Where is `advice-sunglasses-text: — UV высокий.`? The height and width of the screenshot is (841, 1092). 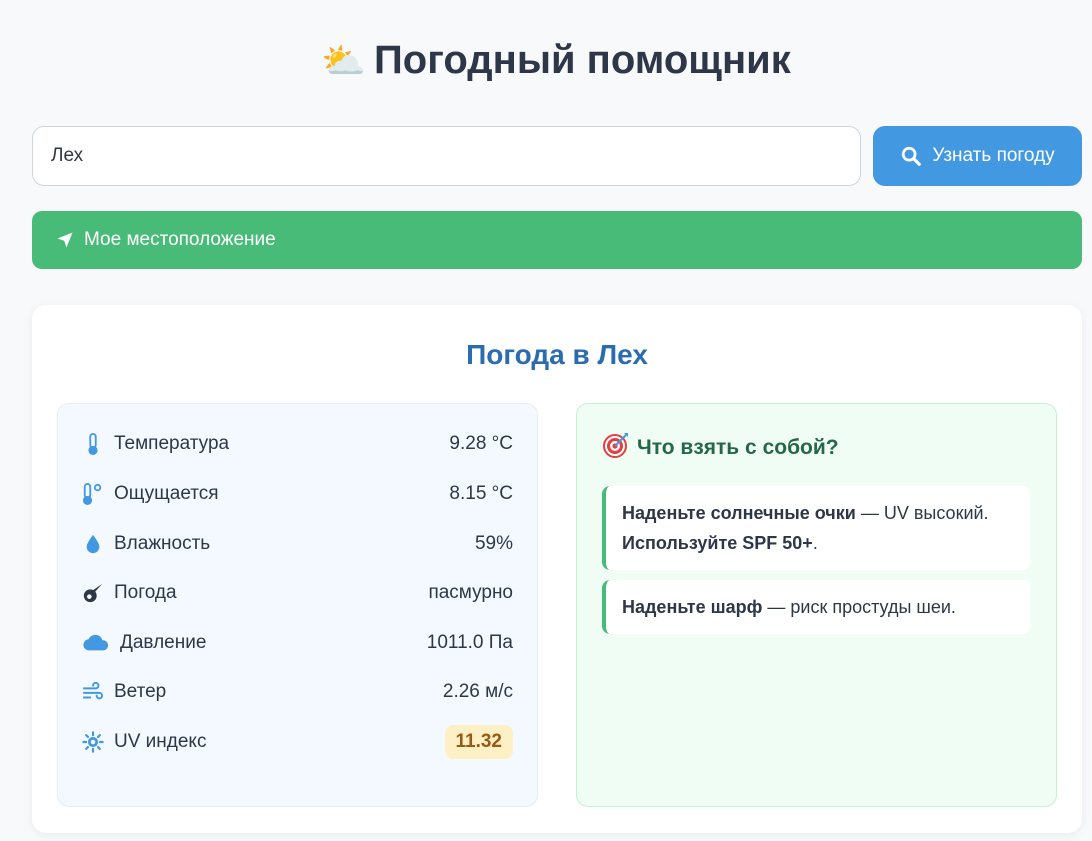 advice-sunglasses-text: — UV высокий. is located at coordinates (922, 513).